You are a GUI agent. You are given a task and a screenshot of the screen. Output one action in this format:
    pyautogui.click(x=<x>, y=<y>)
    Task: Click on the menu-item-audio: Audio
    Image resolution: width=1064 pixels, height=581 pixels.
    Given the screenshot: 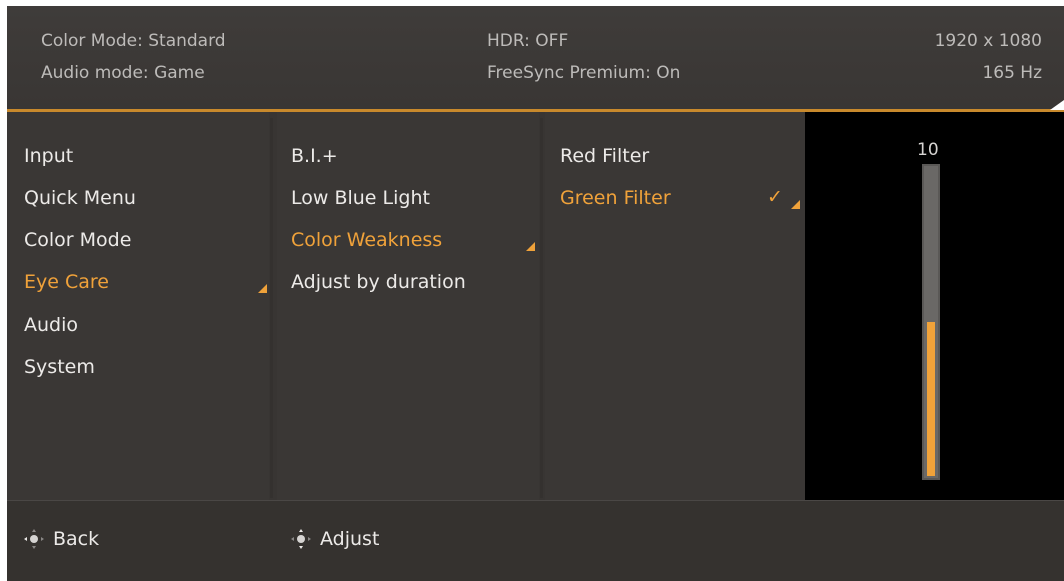 What is the action you would take?
    pyautogui.click(x=51, y=325)
    